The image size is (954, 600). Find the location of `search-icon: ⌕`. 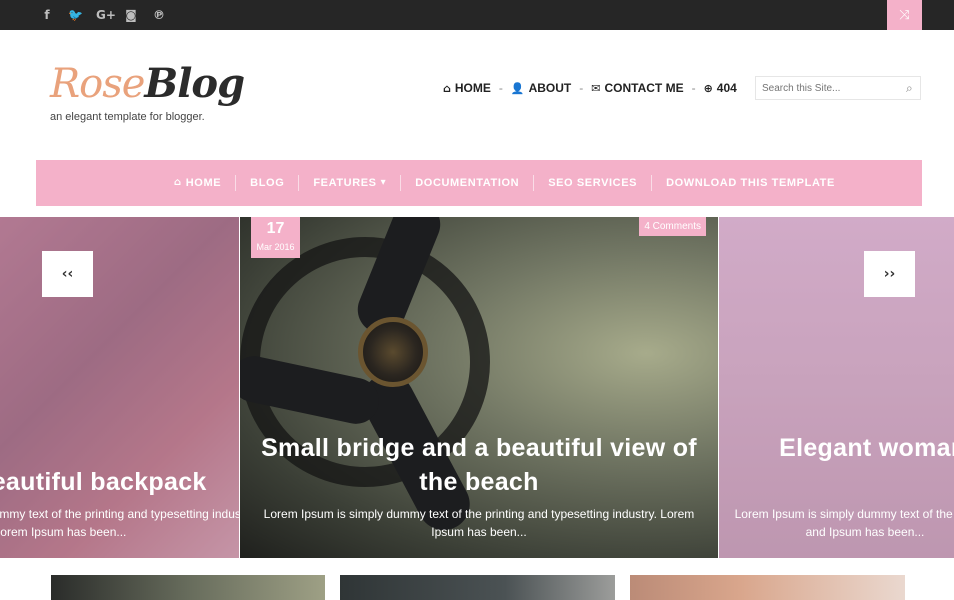

search-icon: ⌕ is located at coordinates (909, 88).